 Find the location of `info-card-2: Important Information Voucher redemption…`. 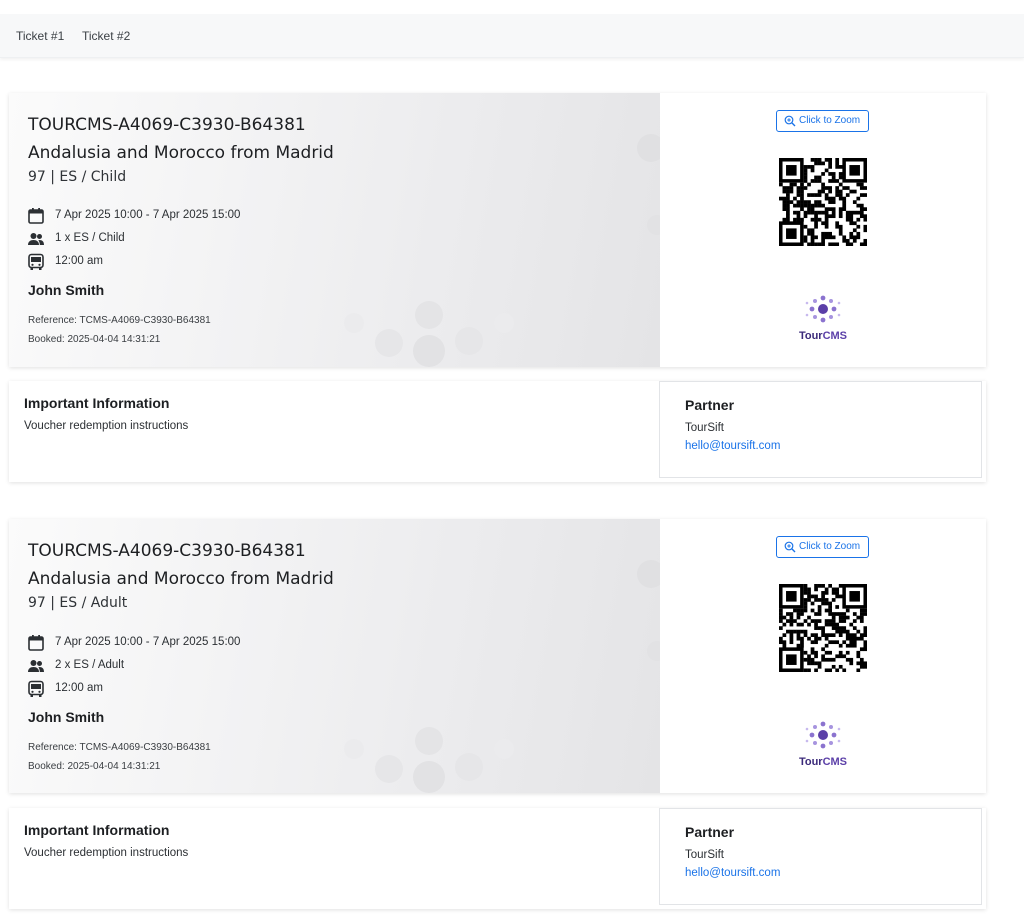

info-card-2: Important Information Voucher redemption… is located at coordinates (497, 858).